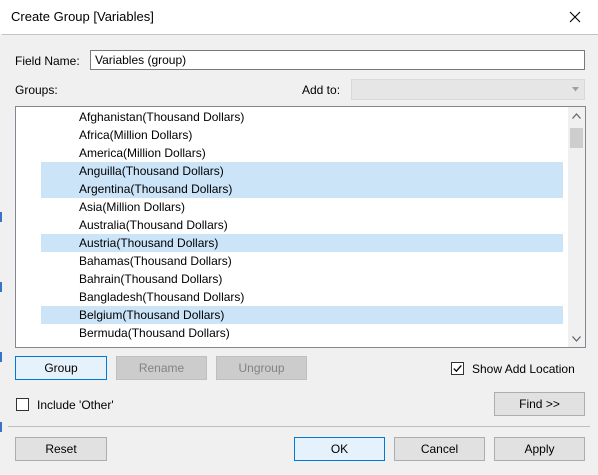 This screenshot has width=598, height=475. I want to click on groups-label: Groups:, so click(36, 90).